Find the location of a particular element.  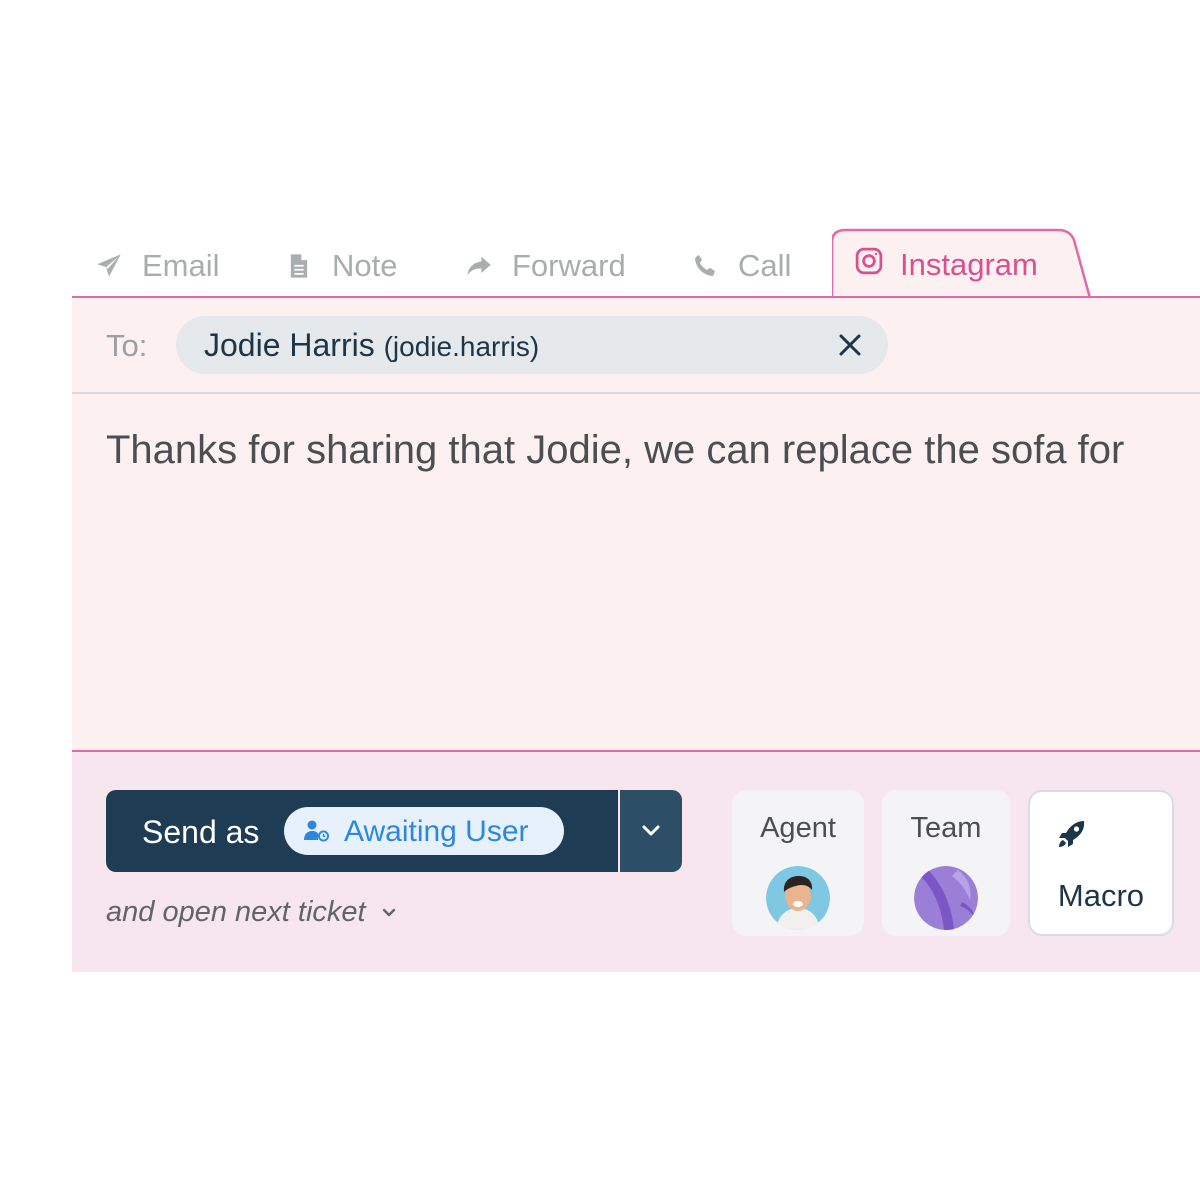

tab-label: Instagram is located at coordinates (969, 264).